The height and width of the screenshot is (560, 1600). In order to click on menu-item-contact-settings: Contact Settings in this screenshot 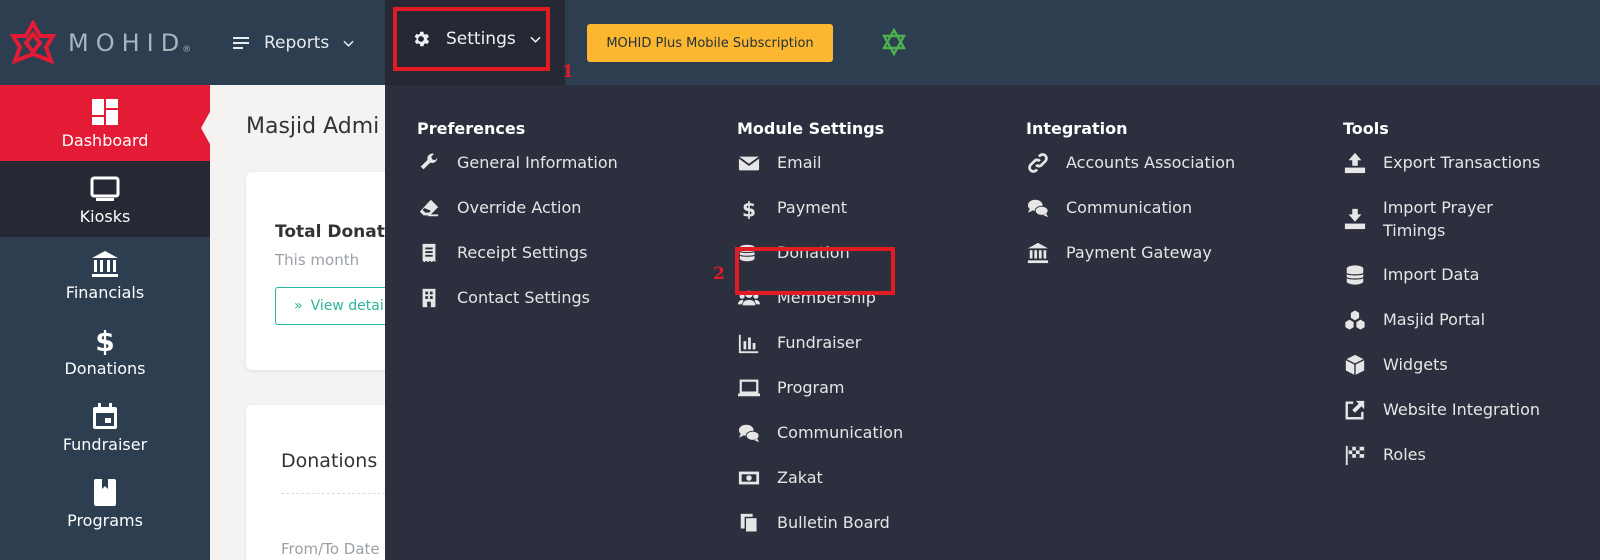, I will do `click(517, 298)`.